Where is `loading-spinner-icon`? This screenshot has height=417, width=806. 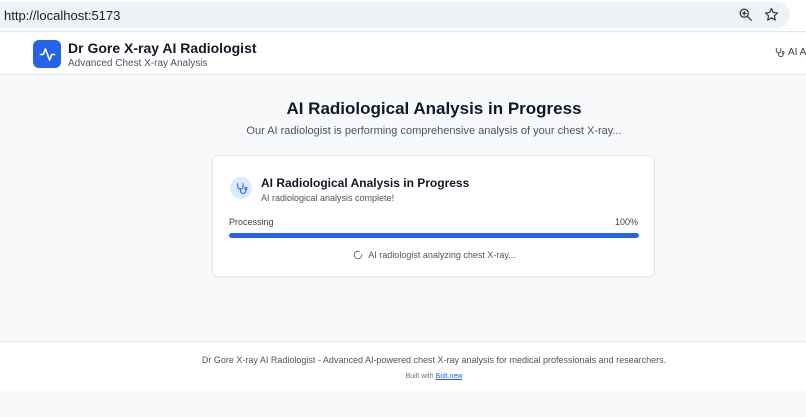 loading-spinner-icon is located at coordinates (358, 255).